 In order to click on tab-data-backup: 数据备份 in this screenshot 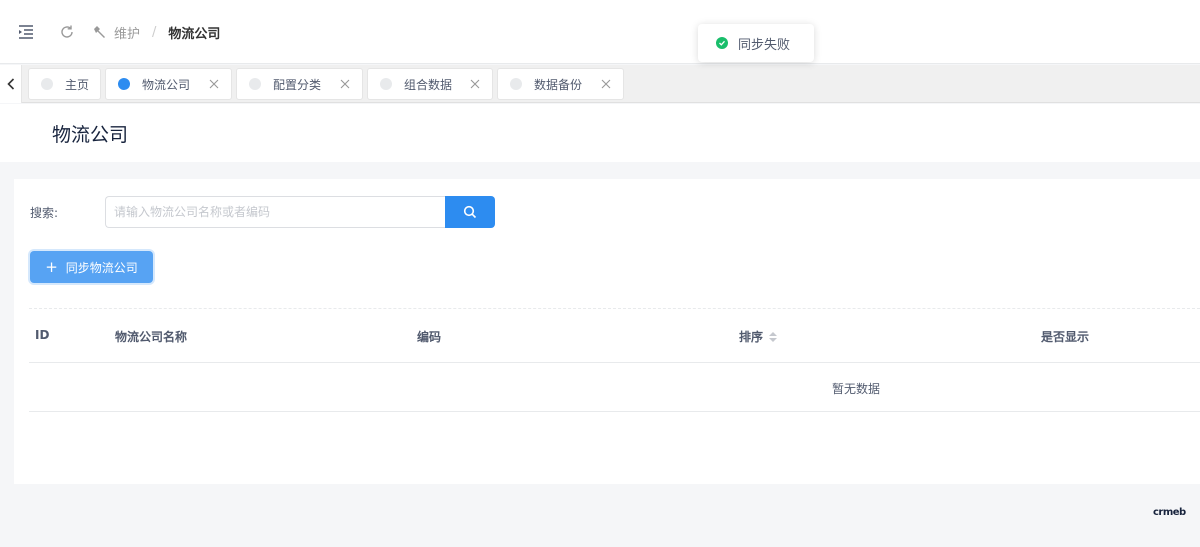, I will do `click(560, 84)`.